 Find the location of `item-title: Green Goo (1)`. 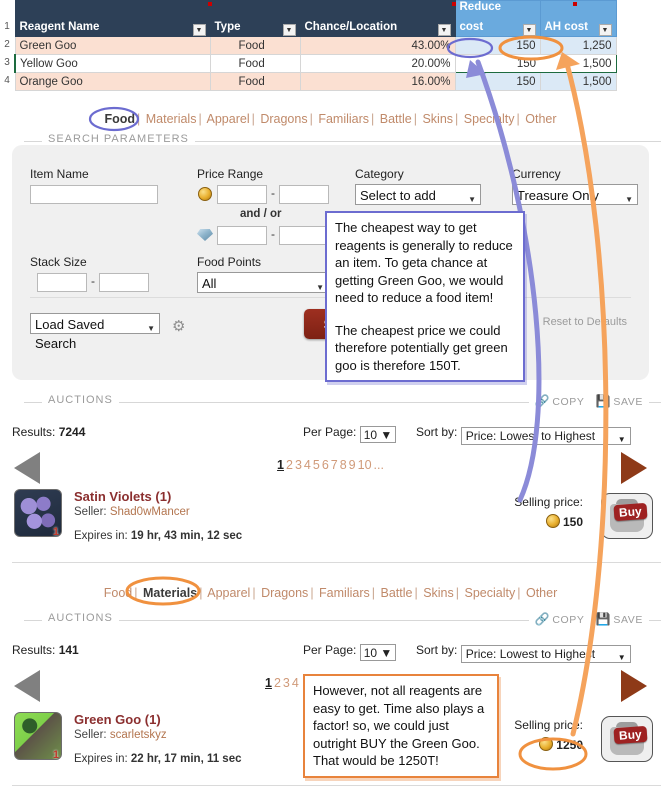

item-title: Green Goo (1) is located at coordinates (117, 719).